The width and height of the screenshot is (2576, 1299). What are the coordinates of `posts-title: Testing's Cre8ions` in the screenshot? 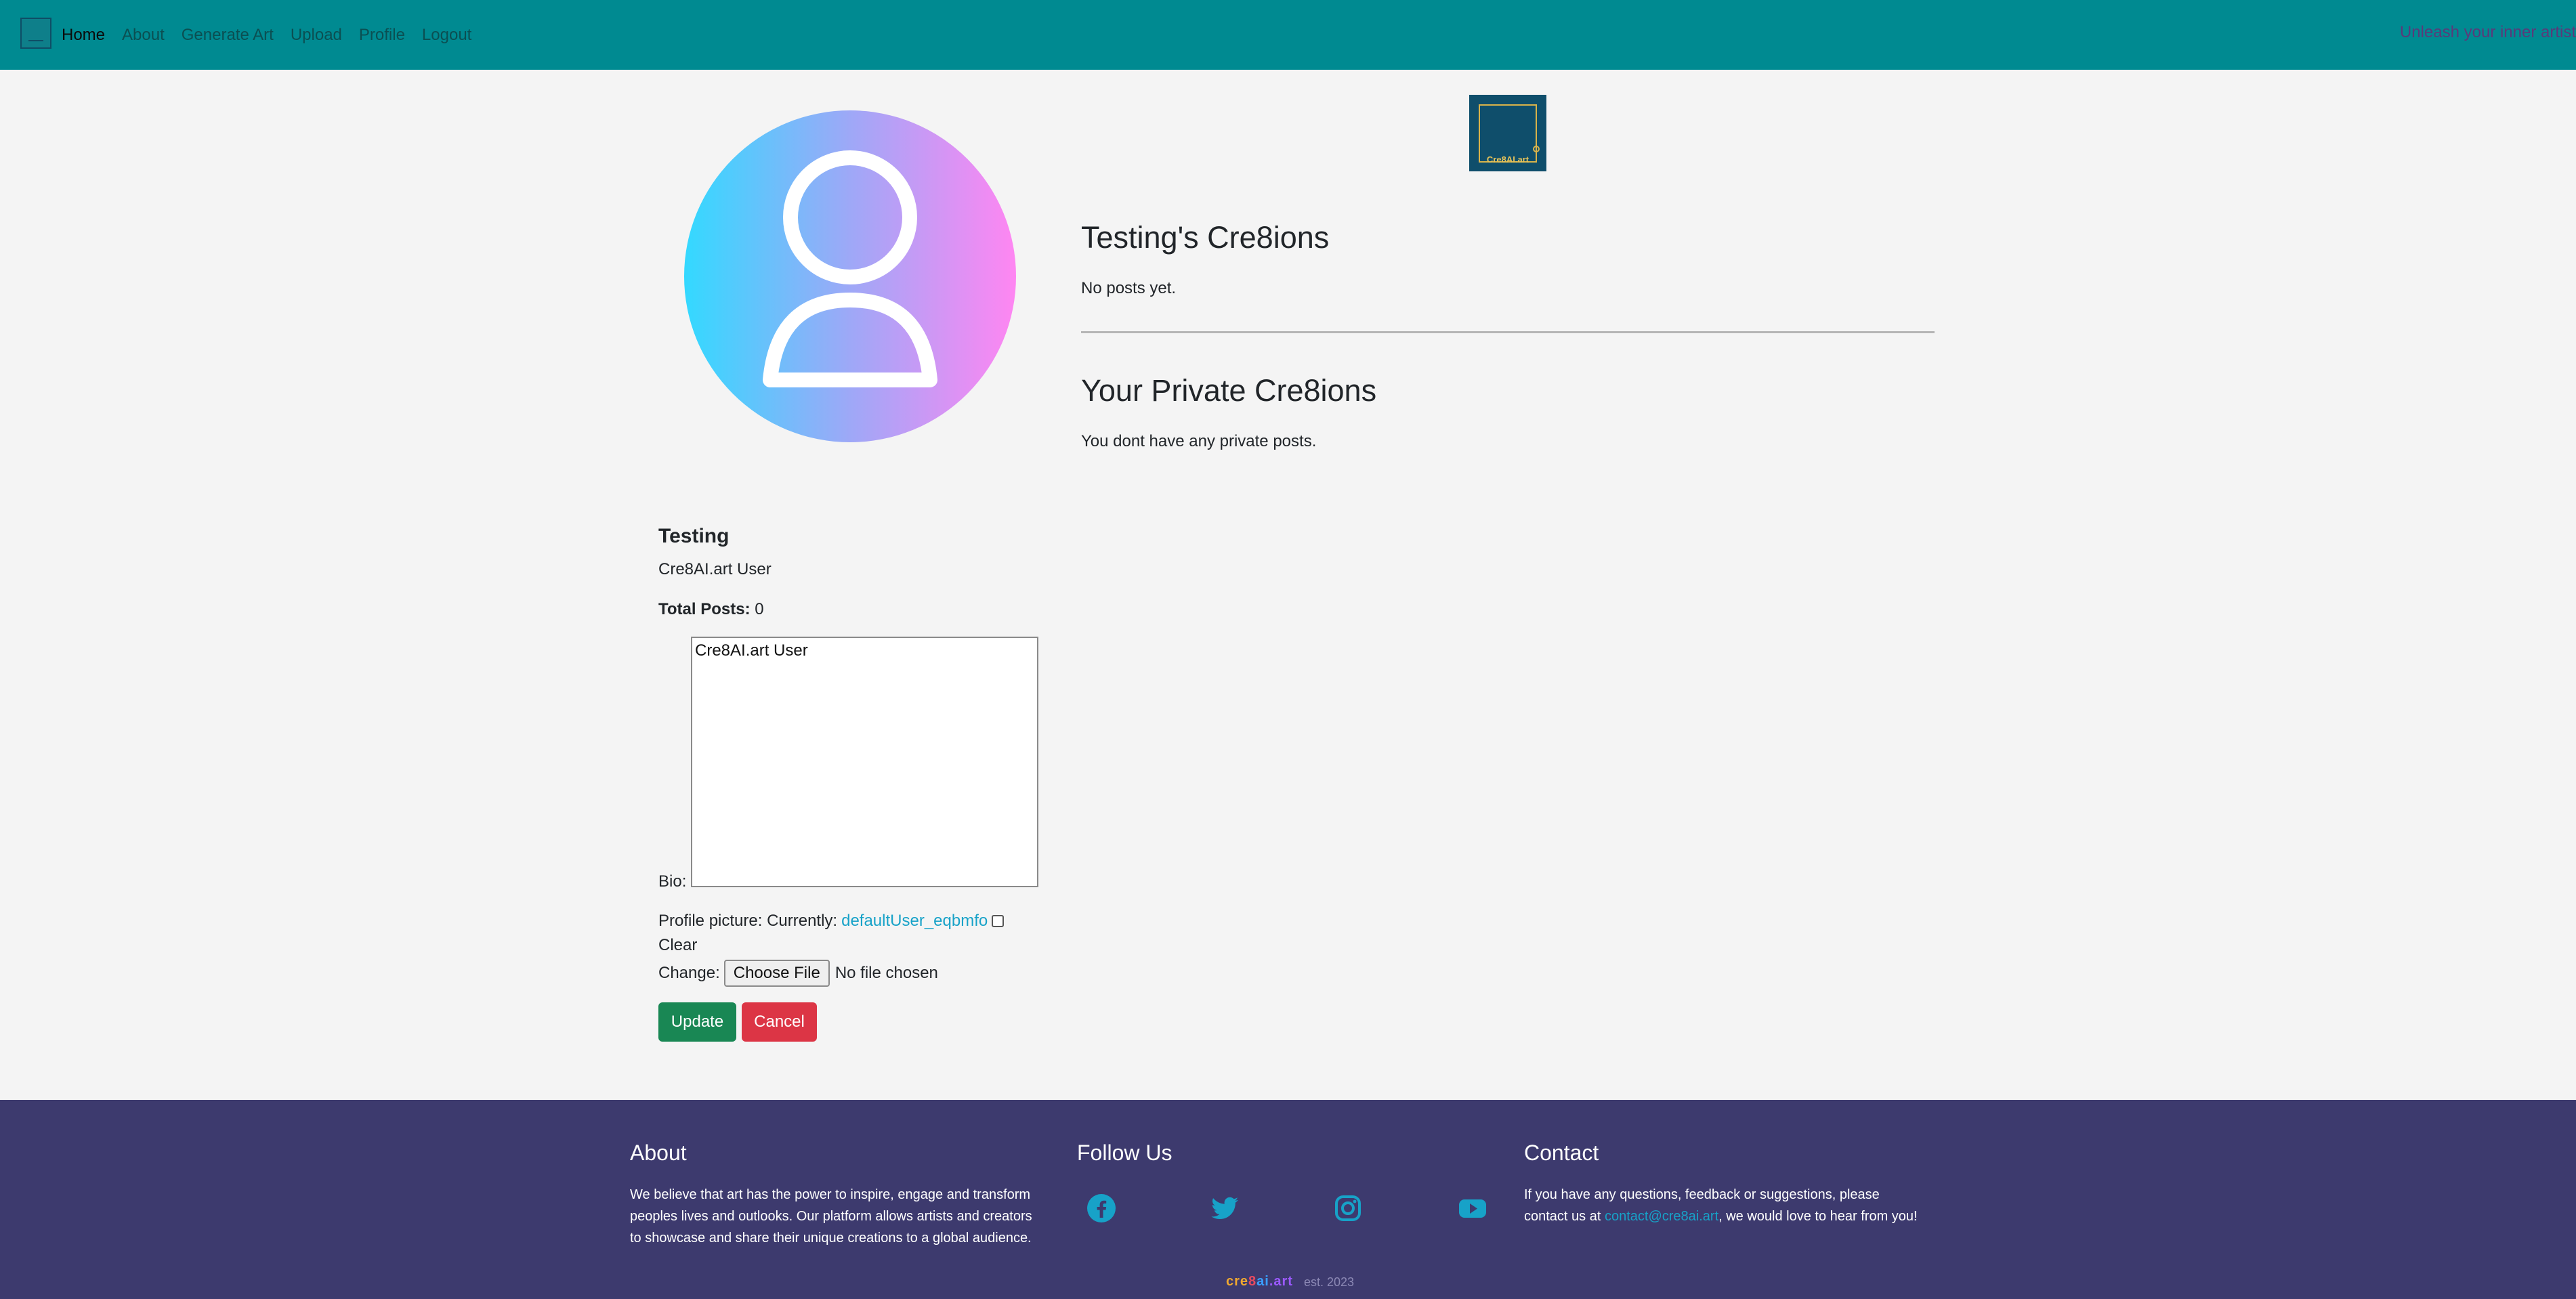 It's located at (1205, 237).